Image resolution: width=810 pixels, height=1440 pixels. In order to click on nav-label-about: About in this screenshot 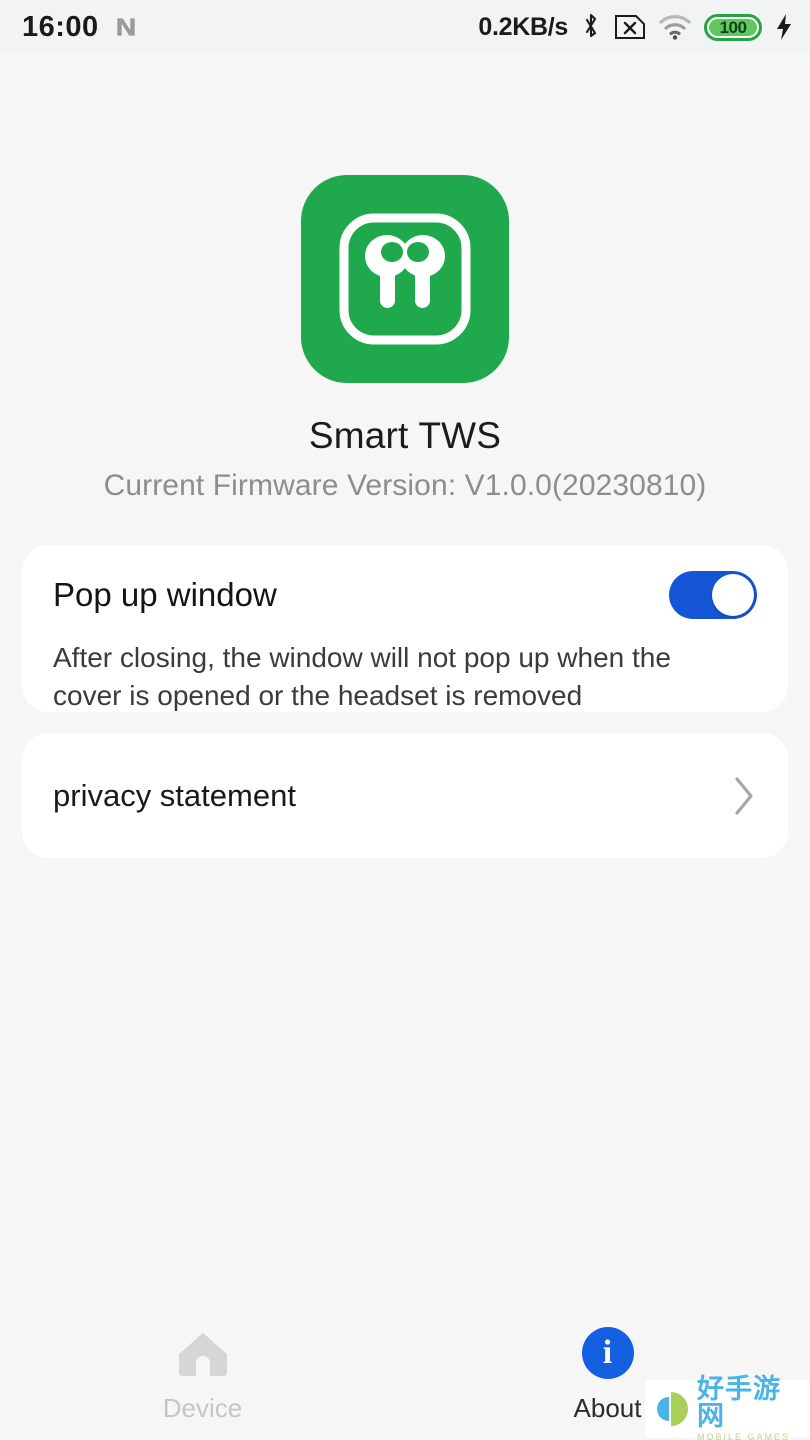, I will do `click(607, 1407)`.